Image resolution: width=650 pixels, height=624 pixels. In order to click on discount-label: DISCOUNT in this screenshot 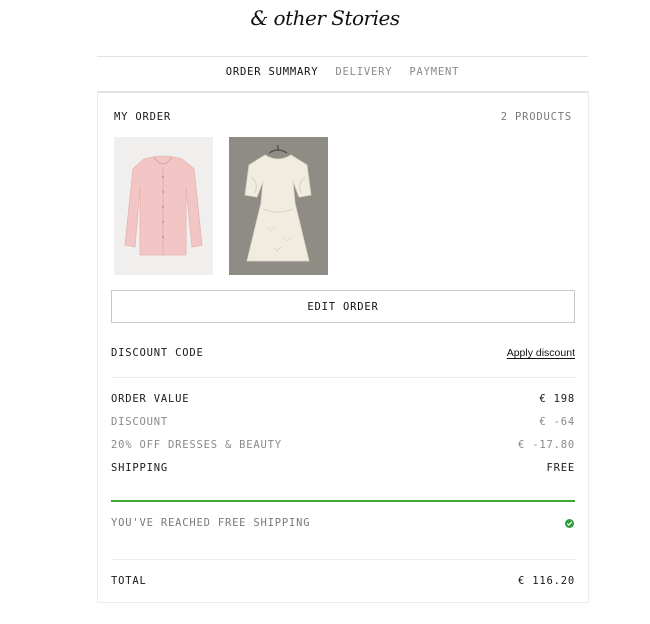, I will do `click(139, 422)`.